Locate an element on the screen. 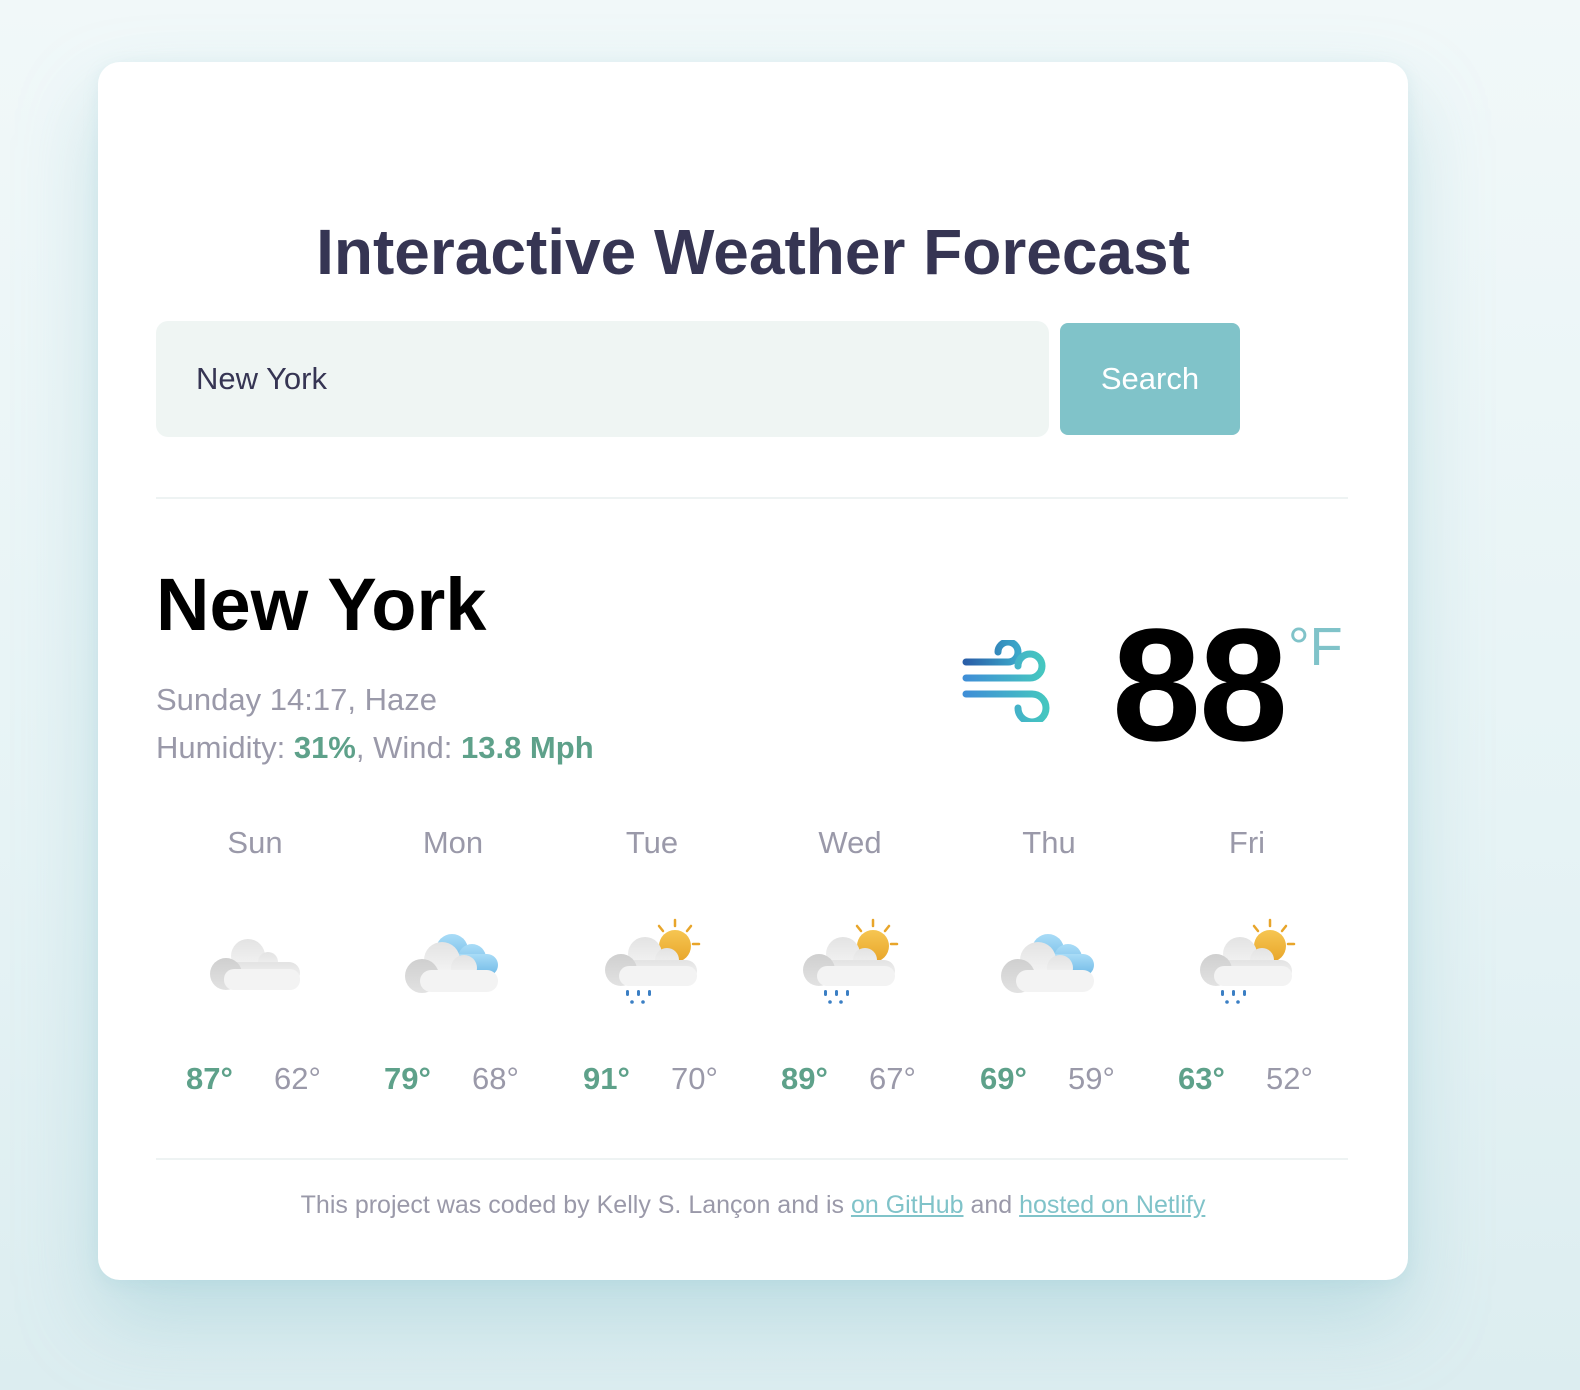 This screenshot has height=1390, width=1580. humidity-wind: Humidity: 31%, Wind: 13.8 Mph is located at coordinates (375, 747).